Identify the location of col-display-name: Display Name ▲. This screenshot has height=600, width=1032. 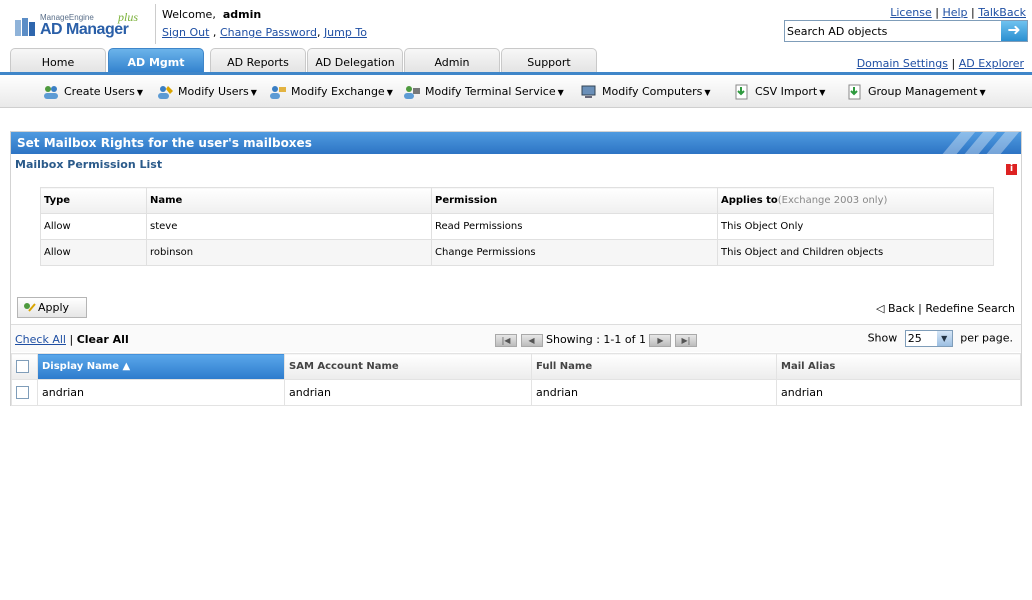
(161, 366).